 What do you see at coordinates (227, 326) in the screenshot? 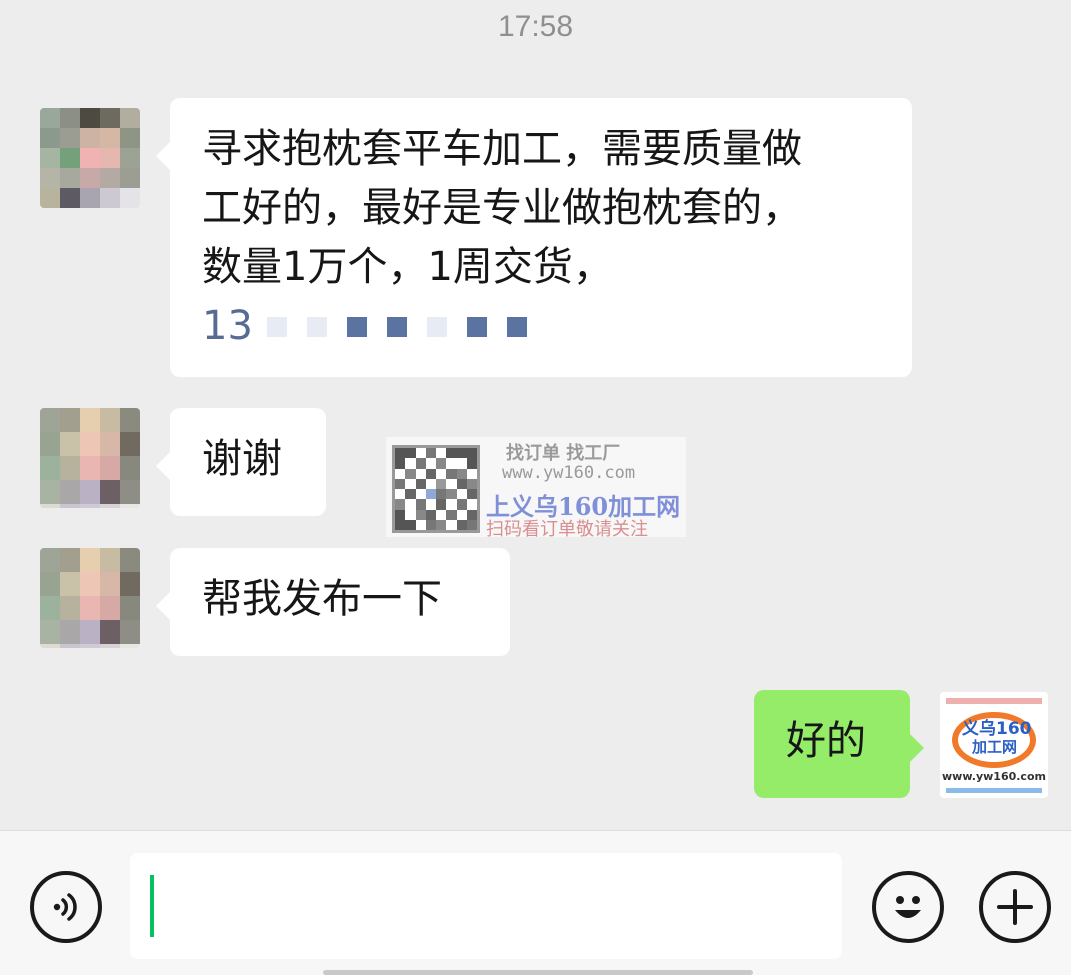
I see `phone-number-prefix: 13` at bounding box center [227, 326].